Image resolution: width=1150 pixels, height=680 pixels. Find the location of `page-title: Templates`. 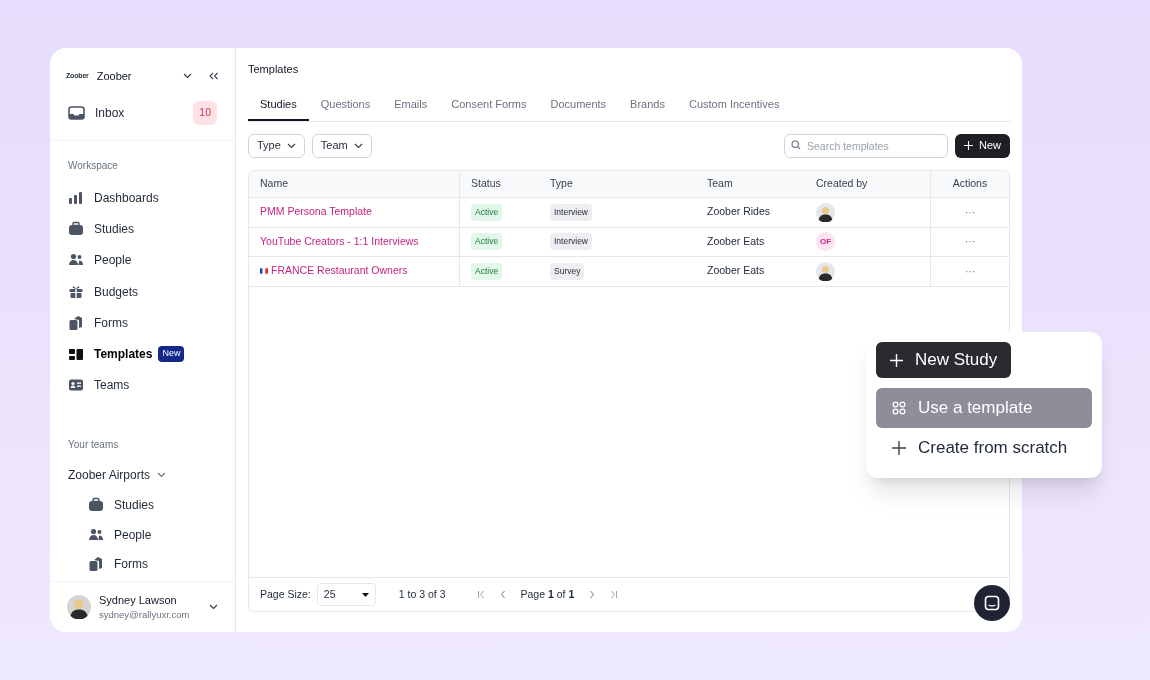

page-title: Templates is located at coordinates (274, 69).